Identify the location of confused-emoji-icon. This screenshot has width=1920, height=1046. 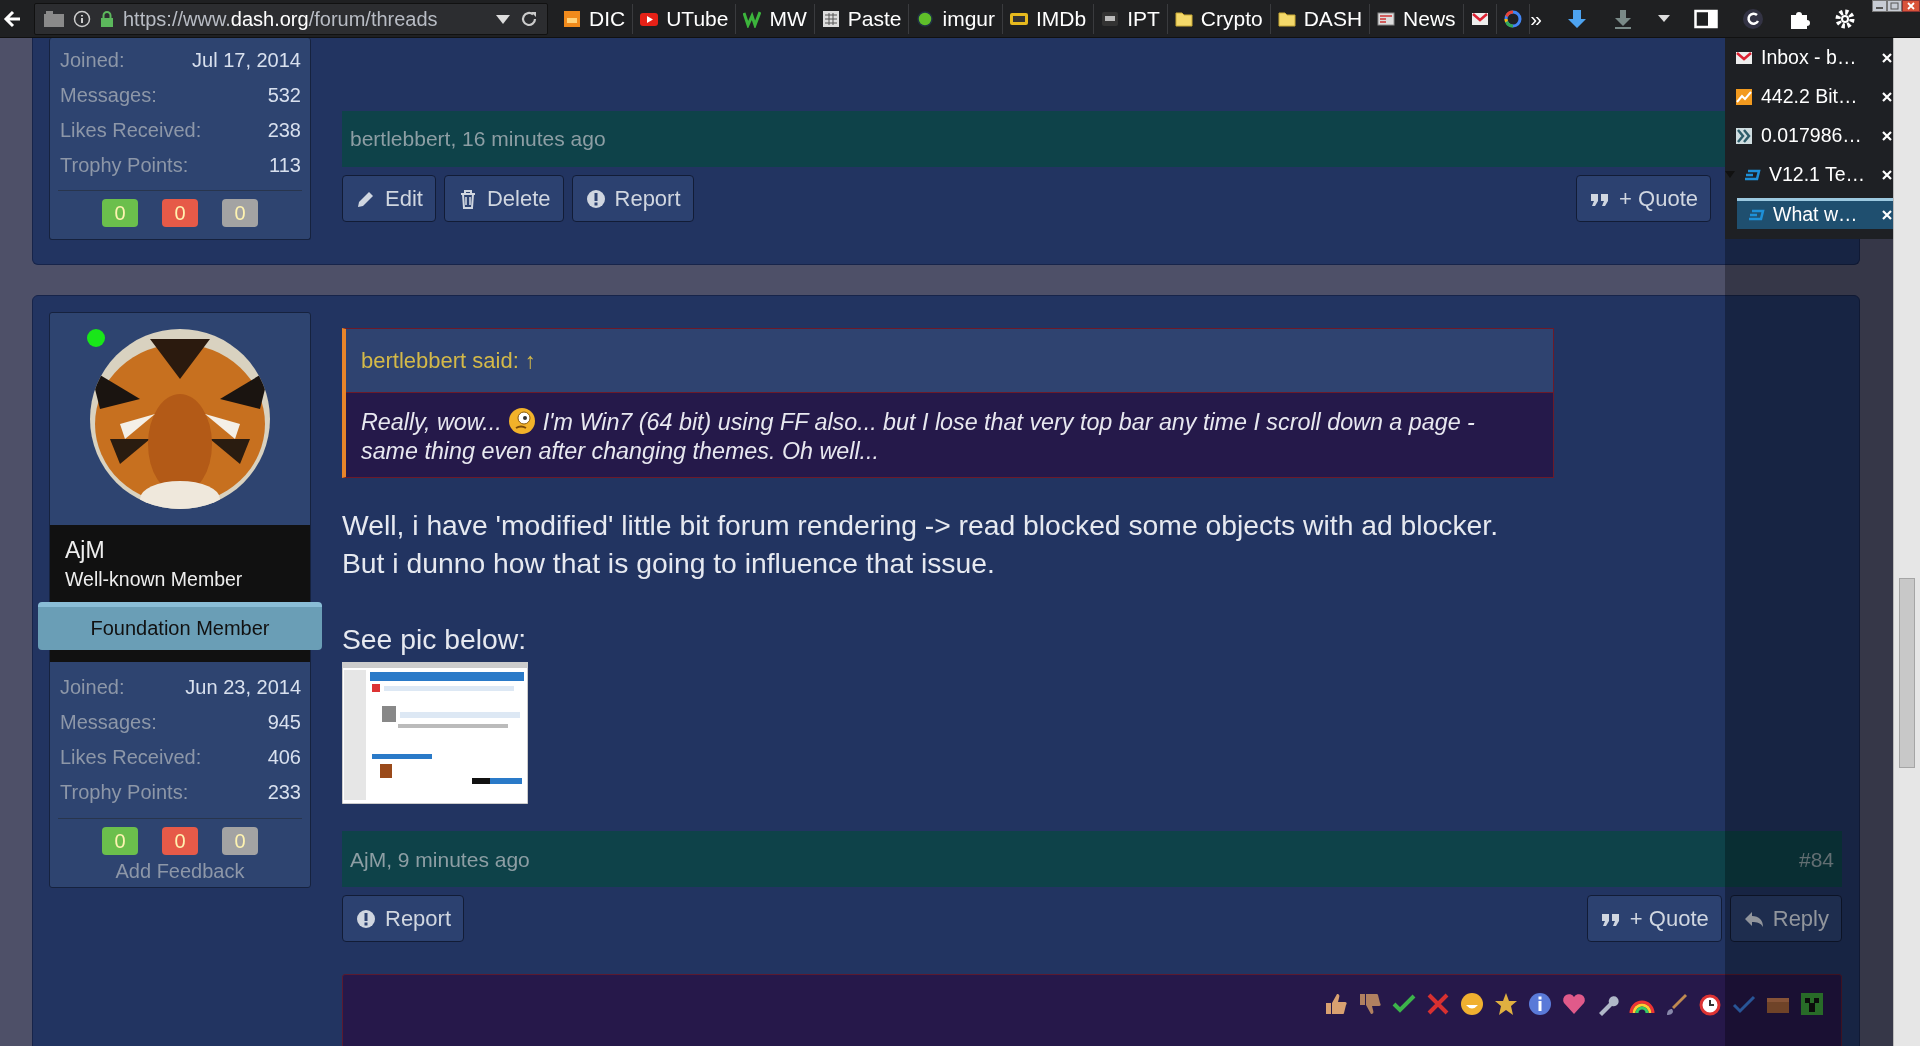
(522, 421).